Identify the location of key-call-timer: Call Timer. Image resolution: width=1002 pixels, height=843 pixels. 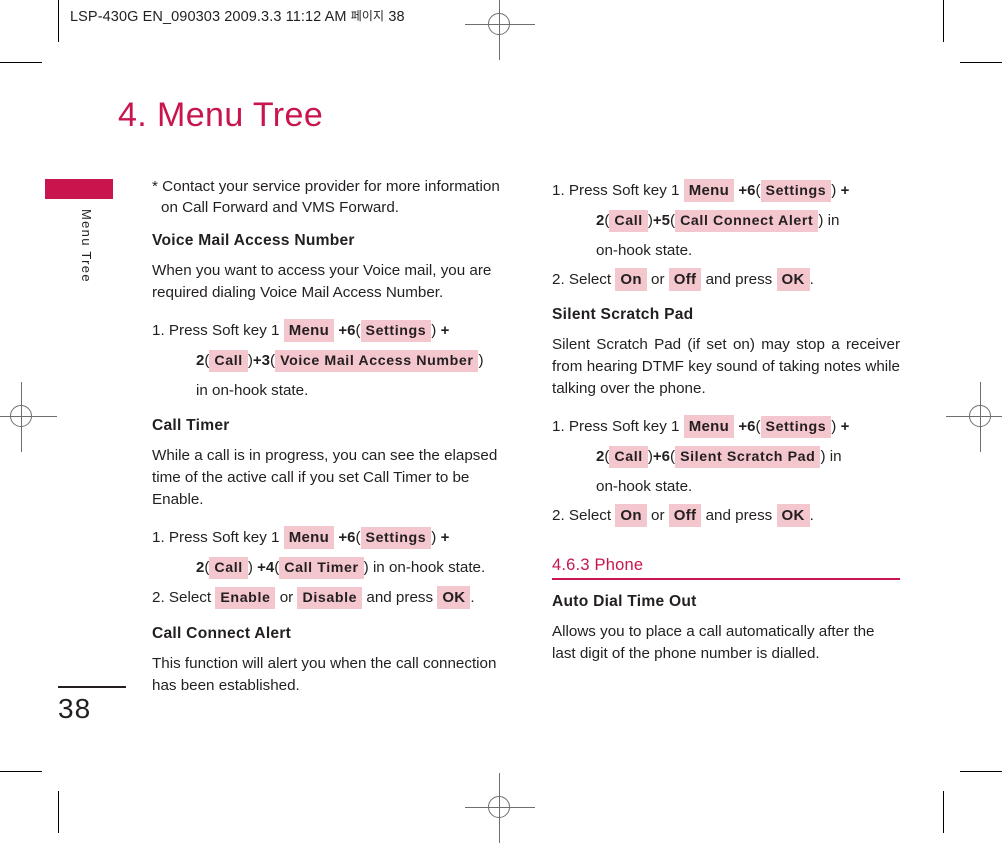
(321, 568).